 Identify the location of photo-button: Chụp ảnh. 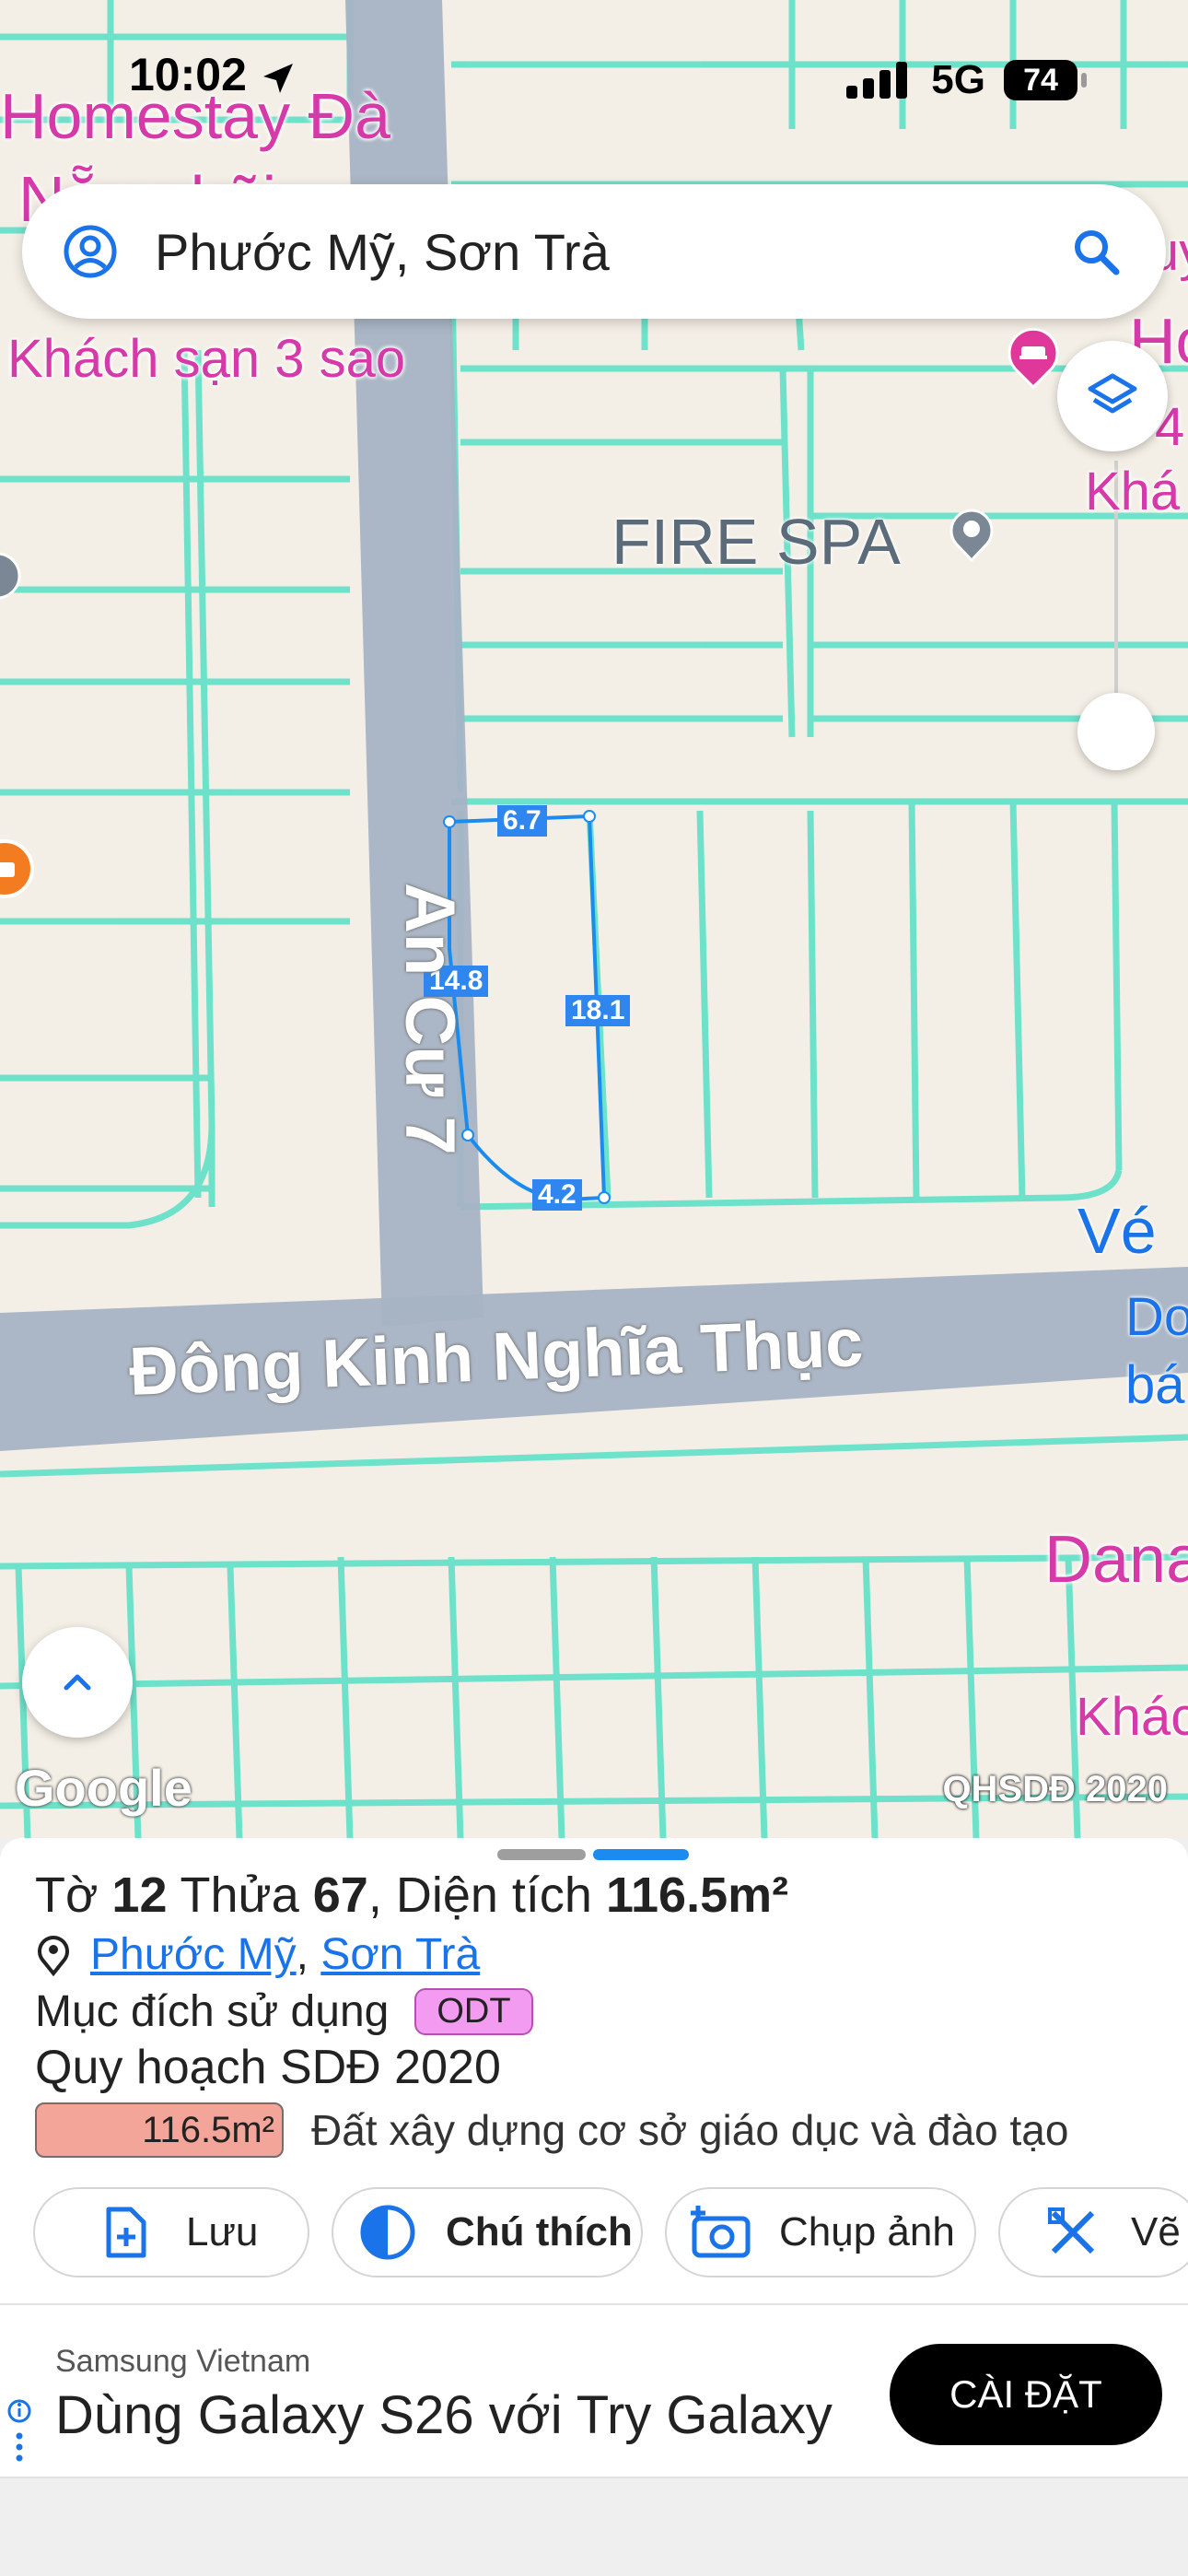
(821, 2232).